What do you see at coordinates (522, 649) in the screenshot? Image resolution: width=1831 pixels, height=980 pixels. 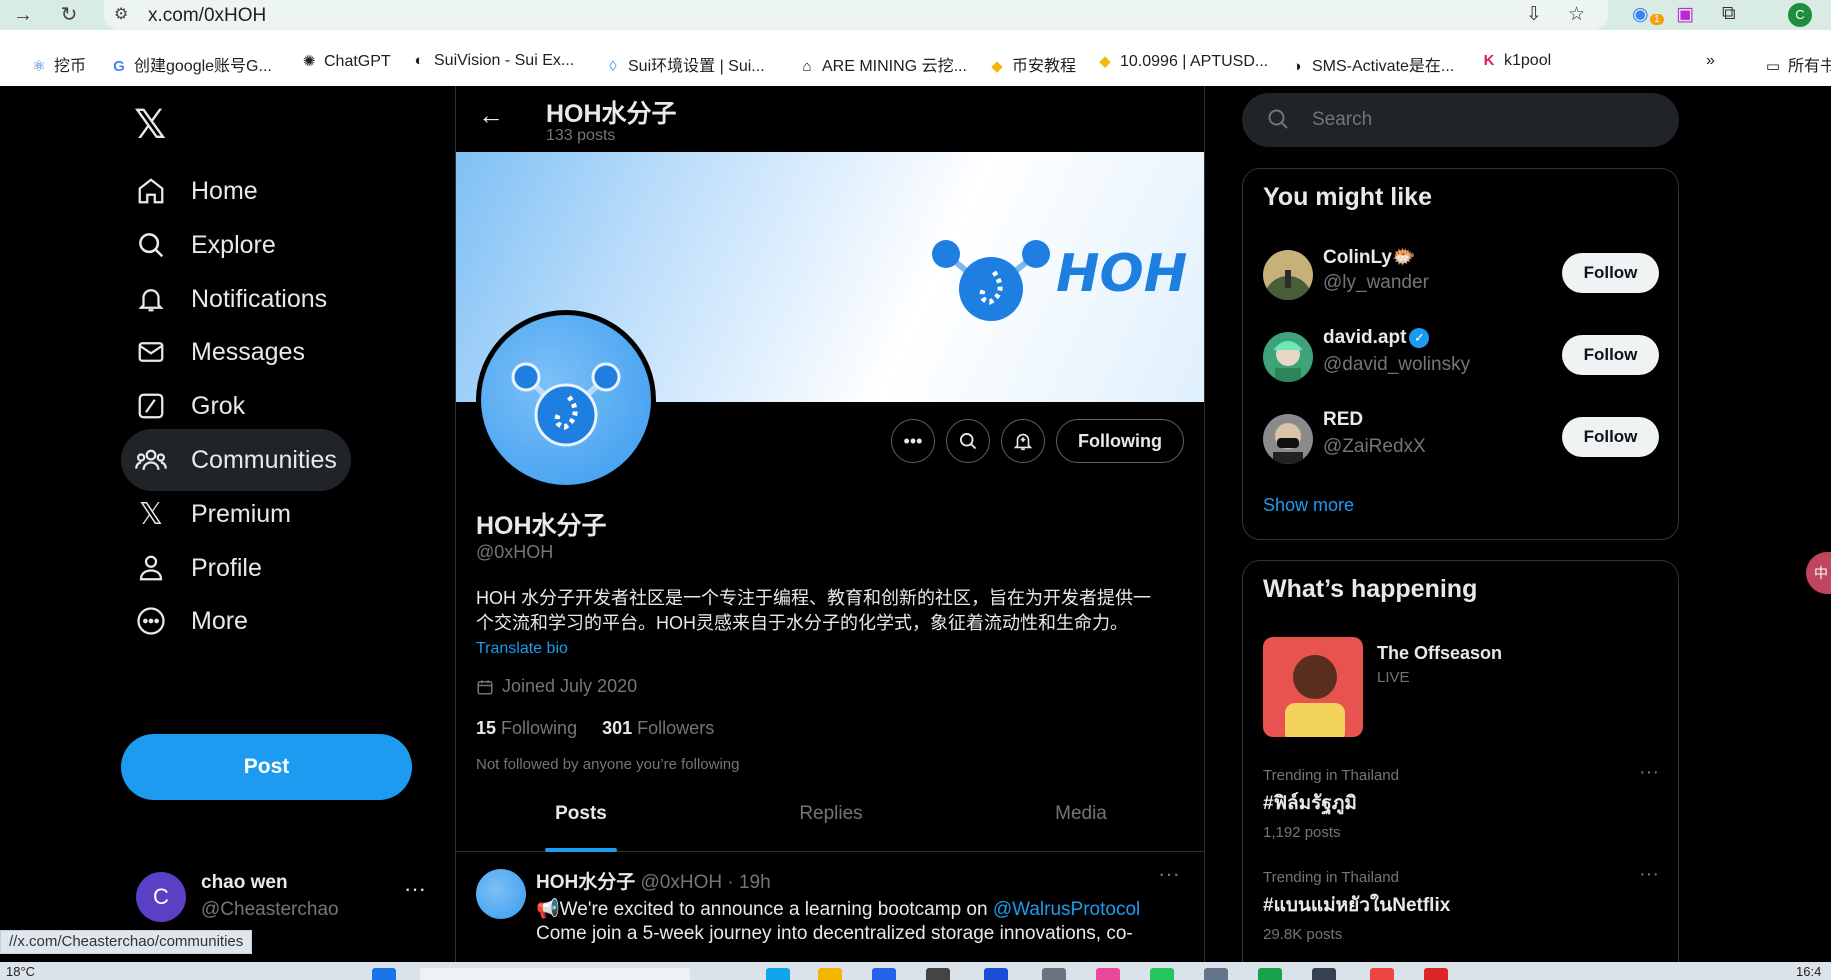 I see `translate-bio-link: Translate bio` at bounding box center [522, 649].